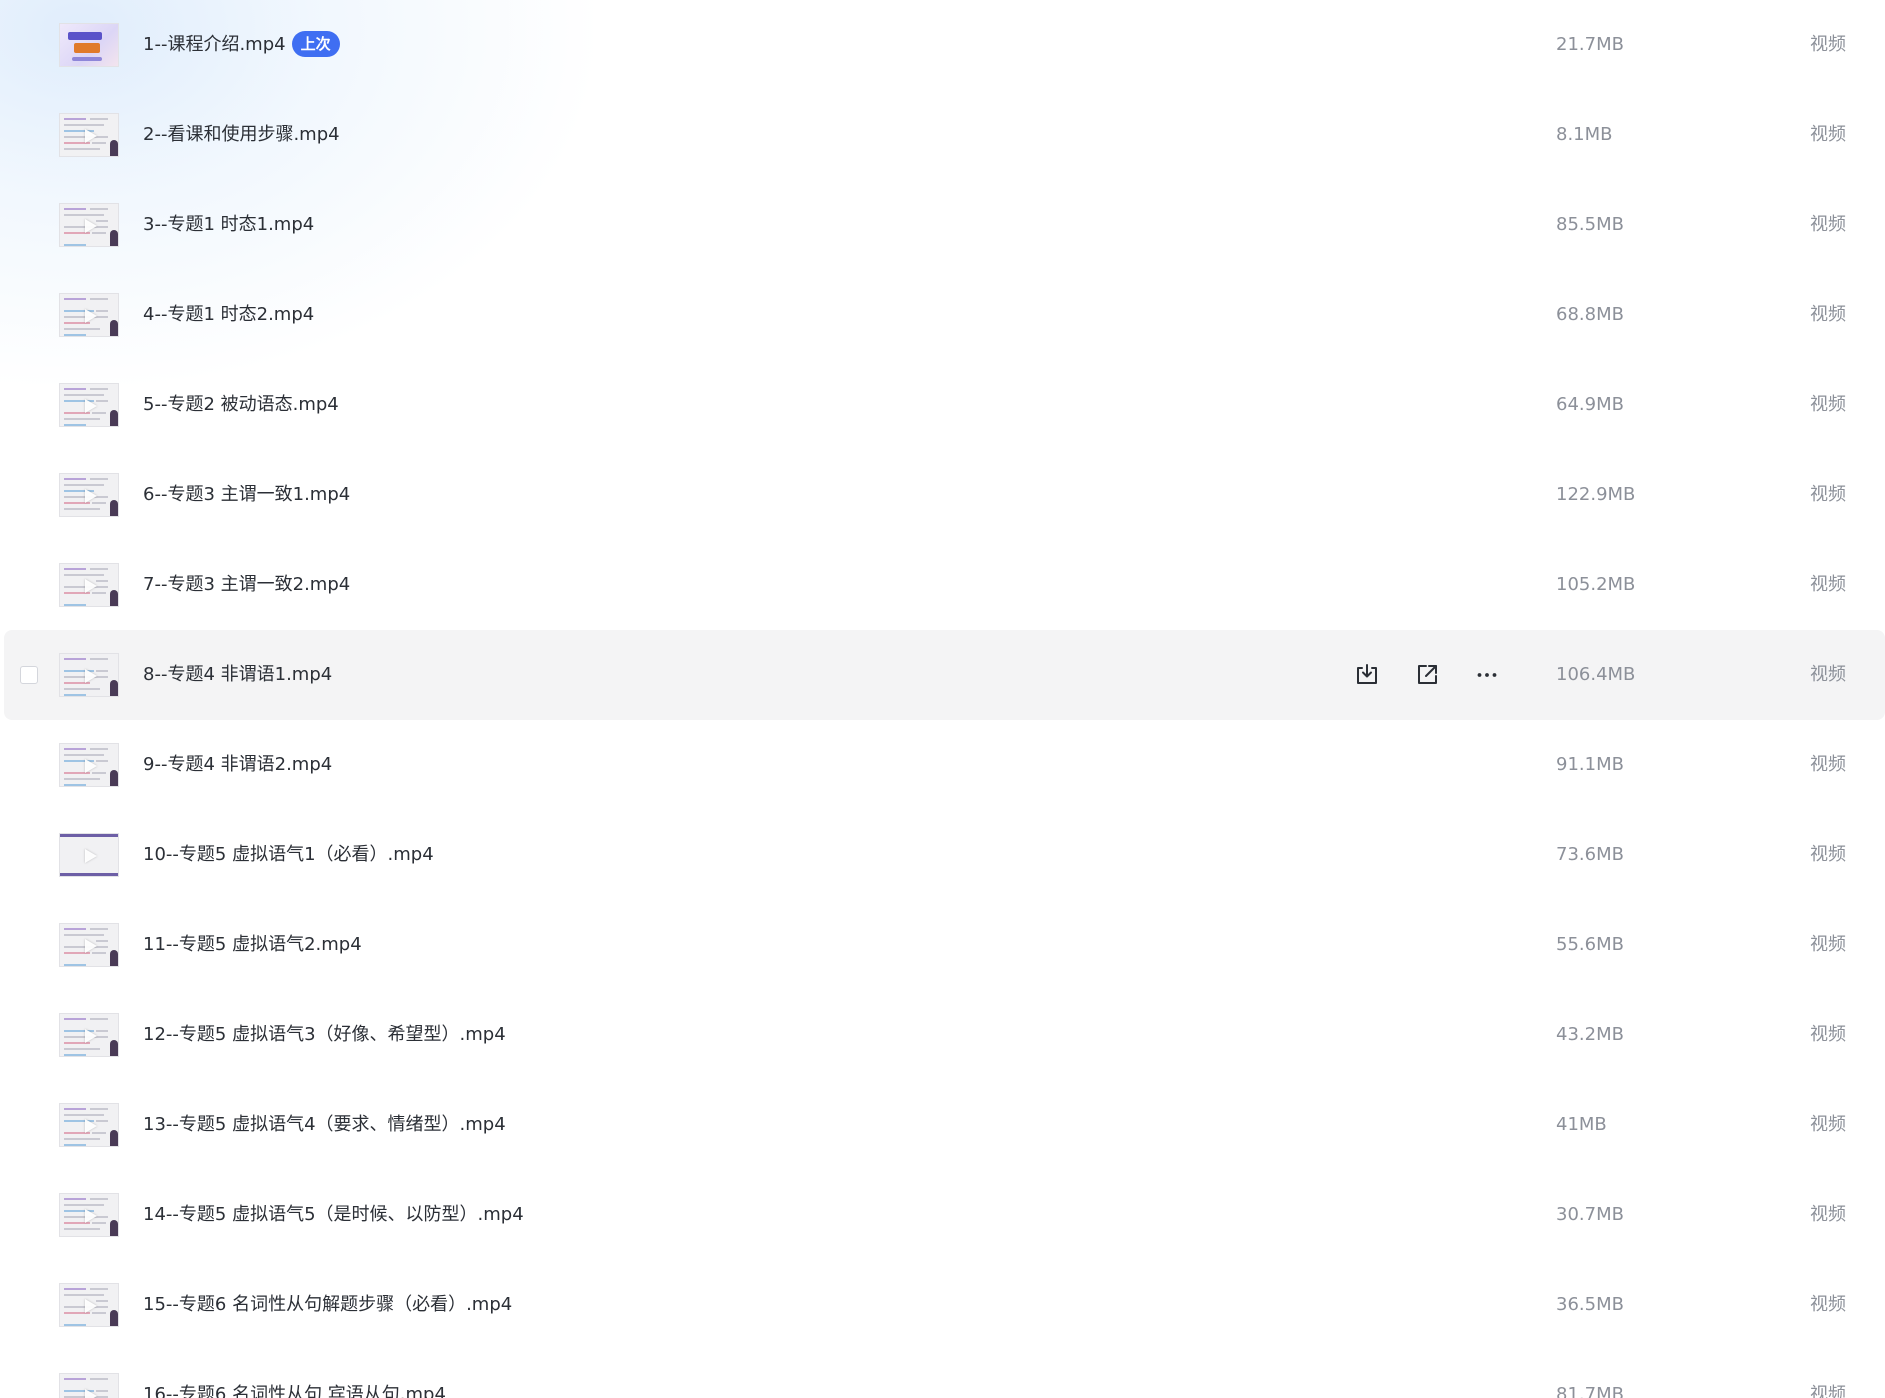 The image size is (1885, 1398). Describe the element at coordinates (324, 1125) in the screenshot. I see `file-name: 13--专题5 虚拟语气4（要求、情绪型）.mp4` at that location.